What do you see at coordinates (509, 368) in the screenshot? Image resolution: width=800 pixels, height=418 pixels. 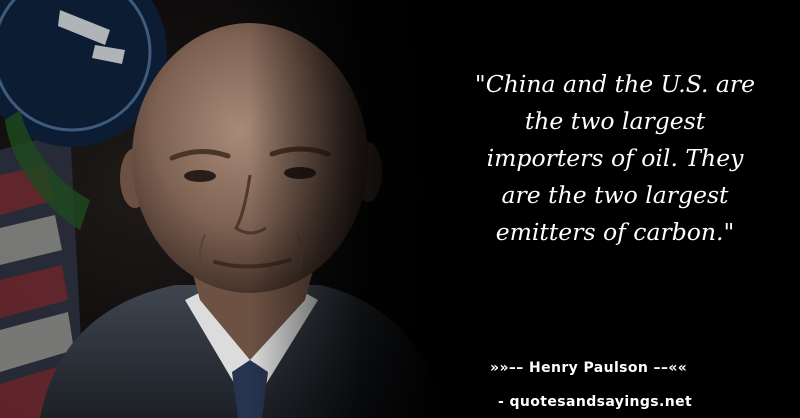 I see `attribution-prefix: »»––` at bounding box center [509, 368].